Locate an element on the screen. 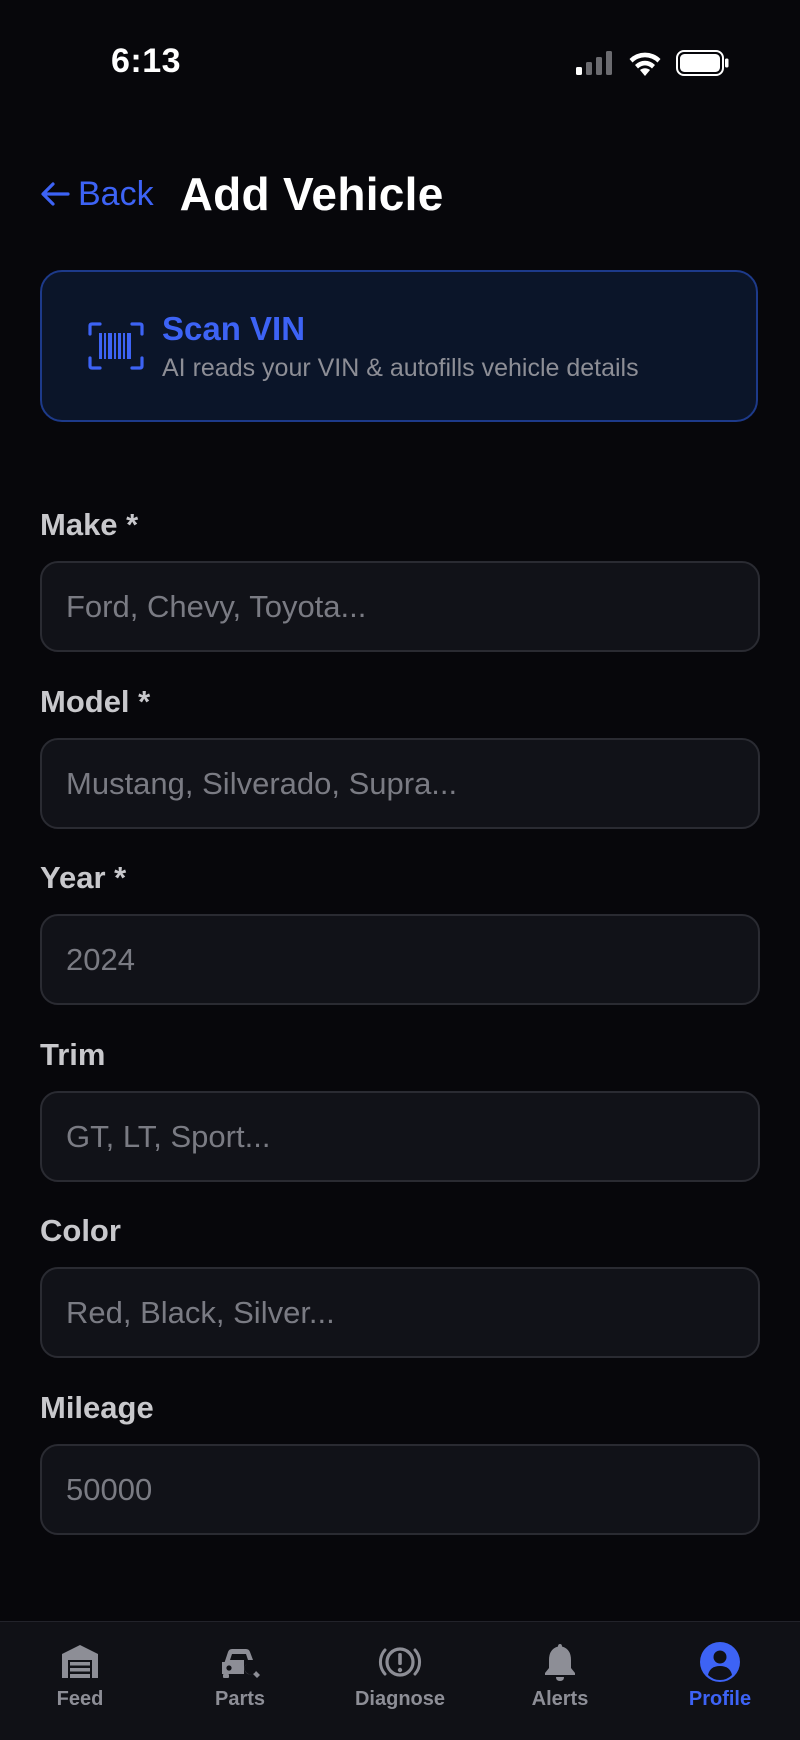 This screenshot has width=800, height=1740. cellular-signal-icon is located at coordinates (594, 63).